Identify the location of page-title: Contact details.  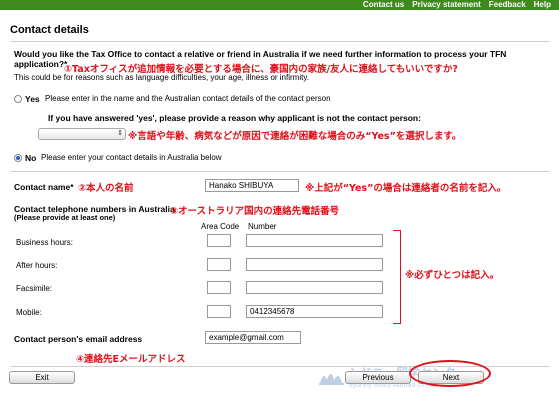
(49, 30).